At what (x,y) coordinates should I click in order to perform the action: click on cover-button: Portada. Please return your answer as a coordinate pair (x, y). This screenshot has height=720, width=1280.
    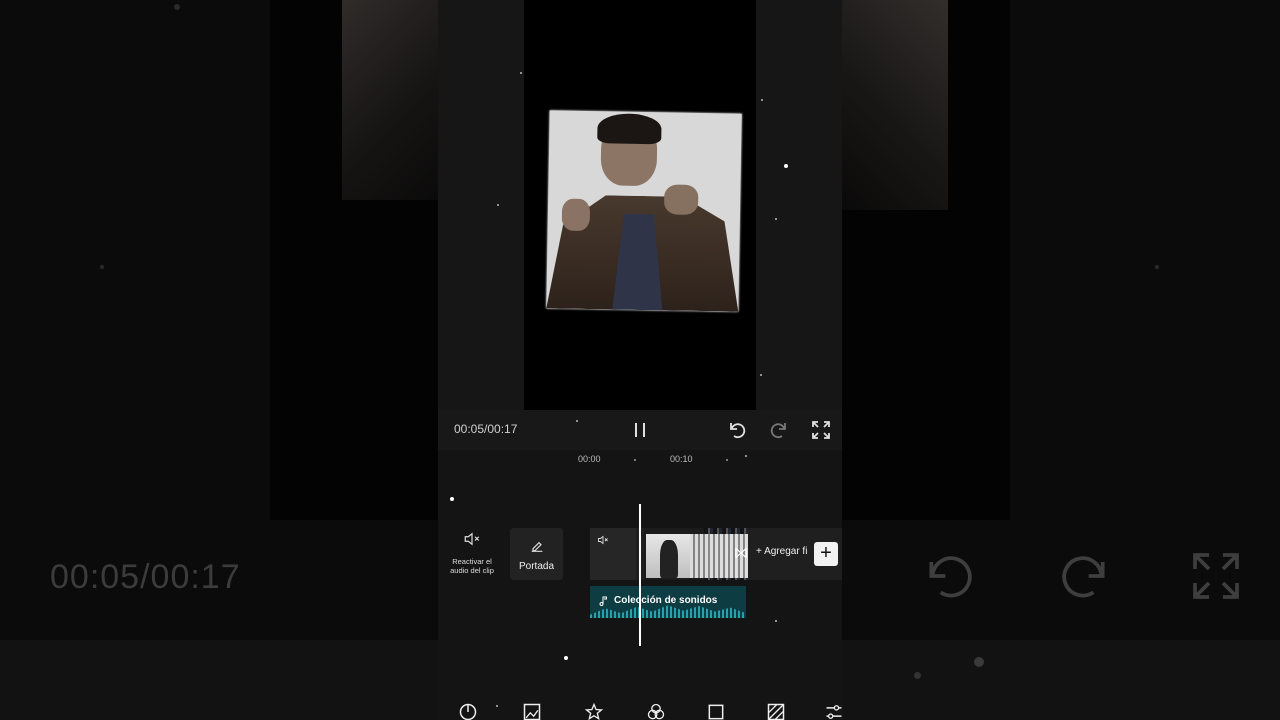
    Looking at the image, I should click on (536, 554).